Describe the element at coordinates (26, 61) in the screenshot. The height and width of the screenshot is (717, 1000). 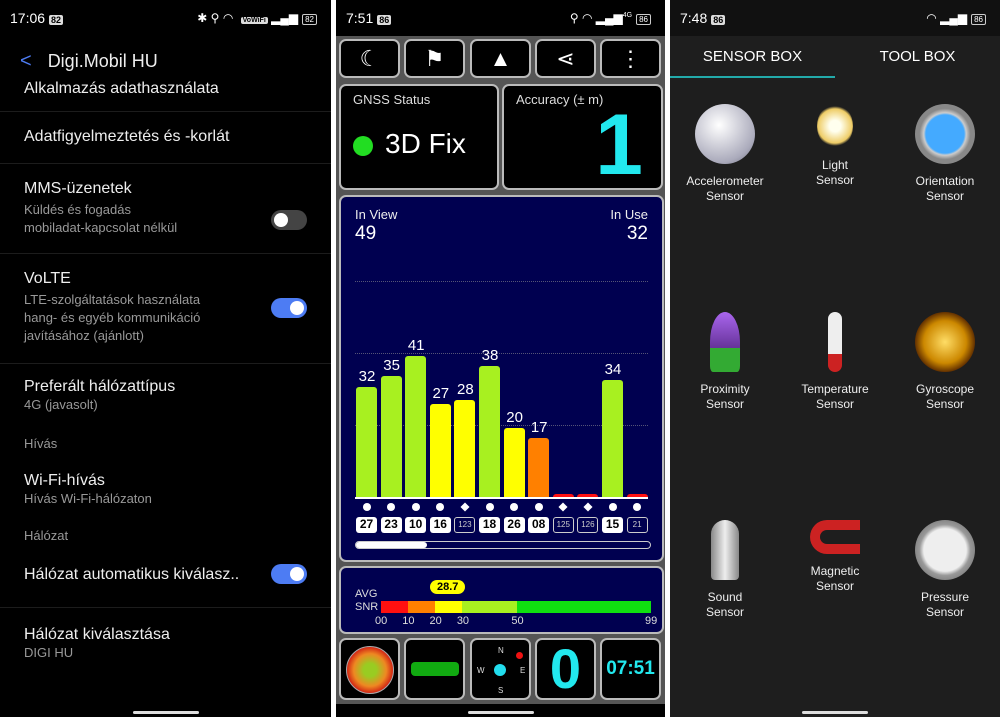
I see `back-icon: <` at that location.